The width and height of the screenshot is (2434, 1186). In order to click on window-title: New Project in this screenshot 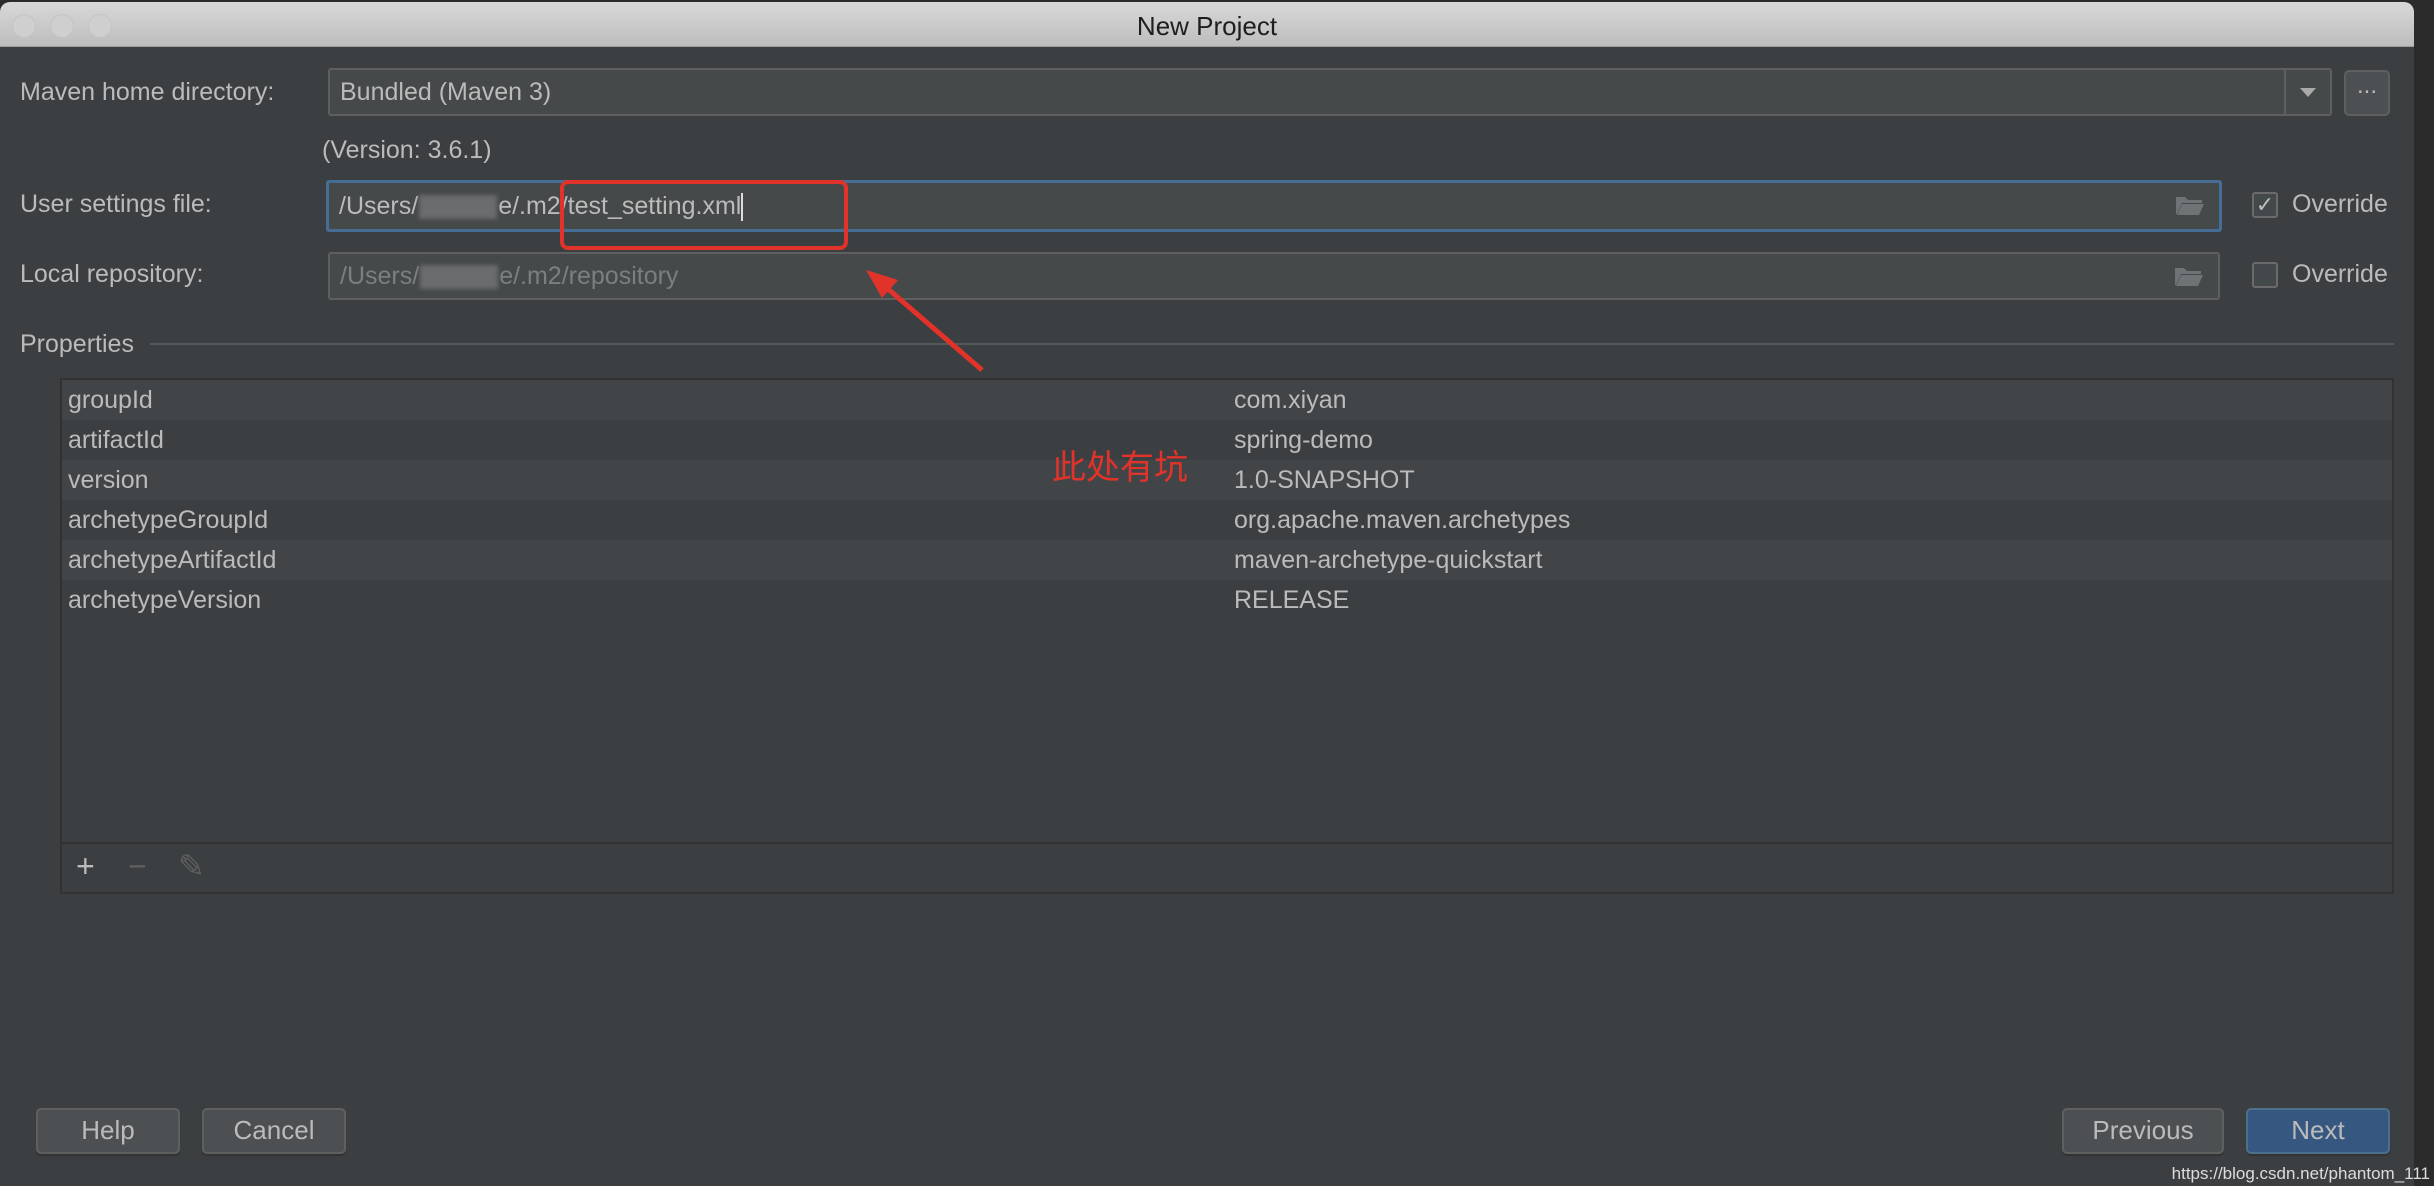, I will do `click(1207, 26)`.